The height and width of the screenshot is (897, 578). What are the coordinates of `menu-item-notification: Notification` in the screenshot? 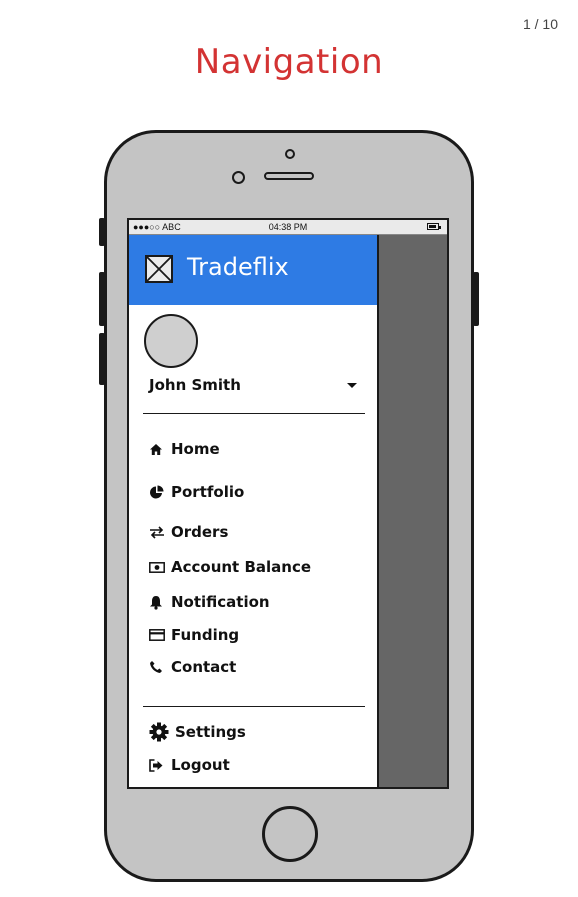 It's located at (209, 602).